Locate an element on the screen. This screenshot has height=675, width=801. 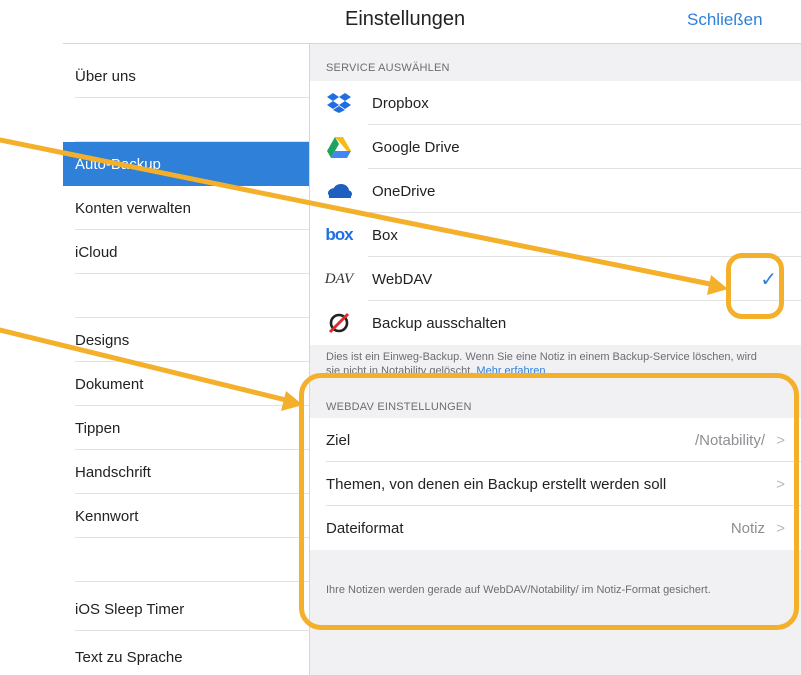
sidebar-item-password: Kennwort is located at coordinates (186, 516).